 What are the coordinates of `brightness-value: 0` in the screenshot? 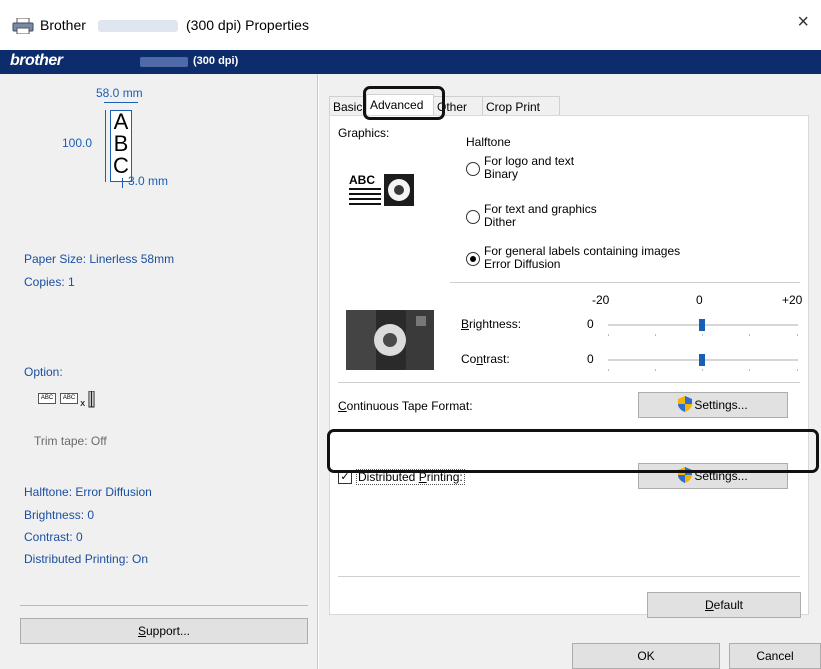 It's located at (590, 324).